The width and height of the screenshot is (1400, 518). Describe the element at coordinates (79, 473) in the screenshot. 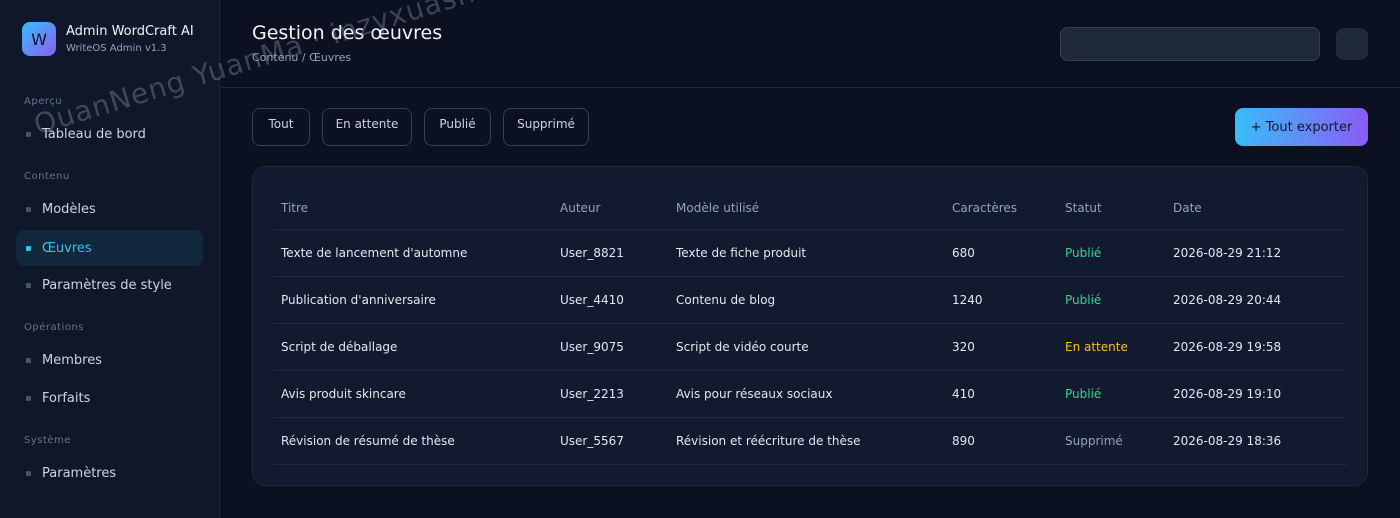

I see `sidebar-item-label: Paramètres` at that location.